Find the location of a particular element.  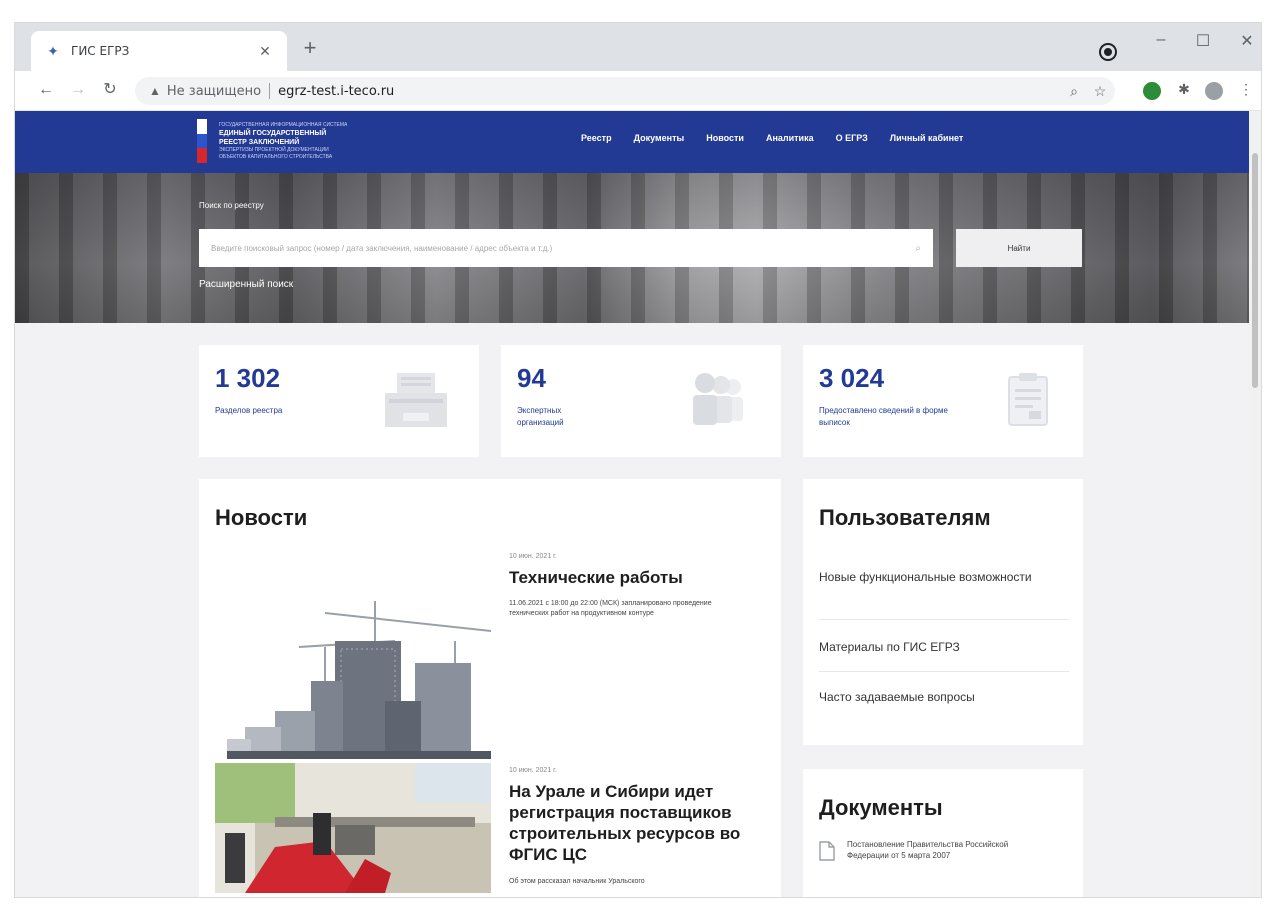

search-input is located at coordinates (563, 248).